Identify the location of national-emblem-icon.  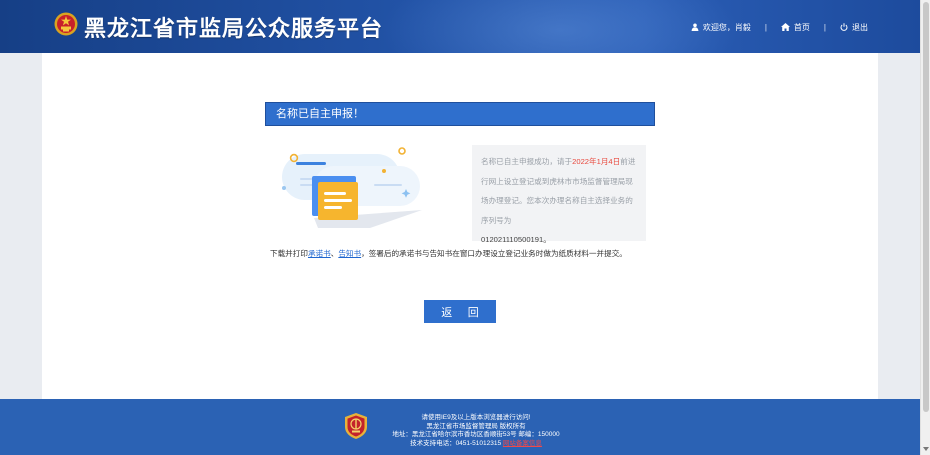
(66, 24).